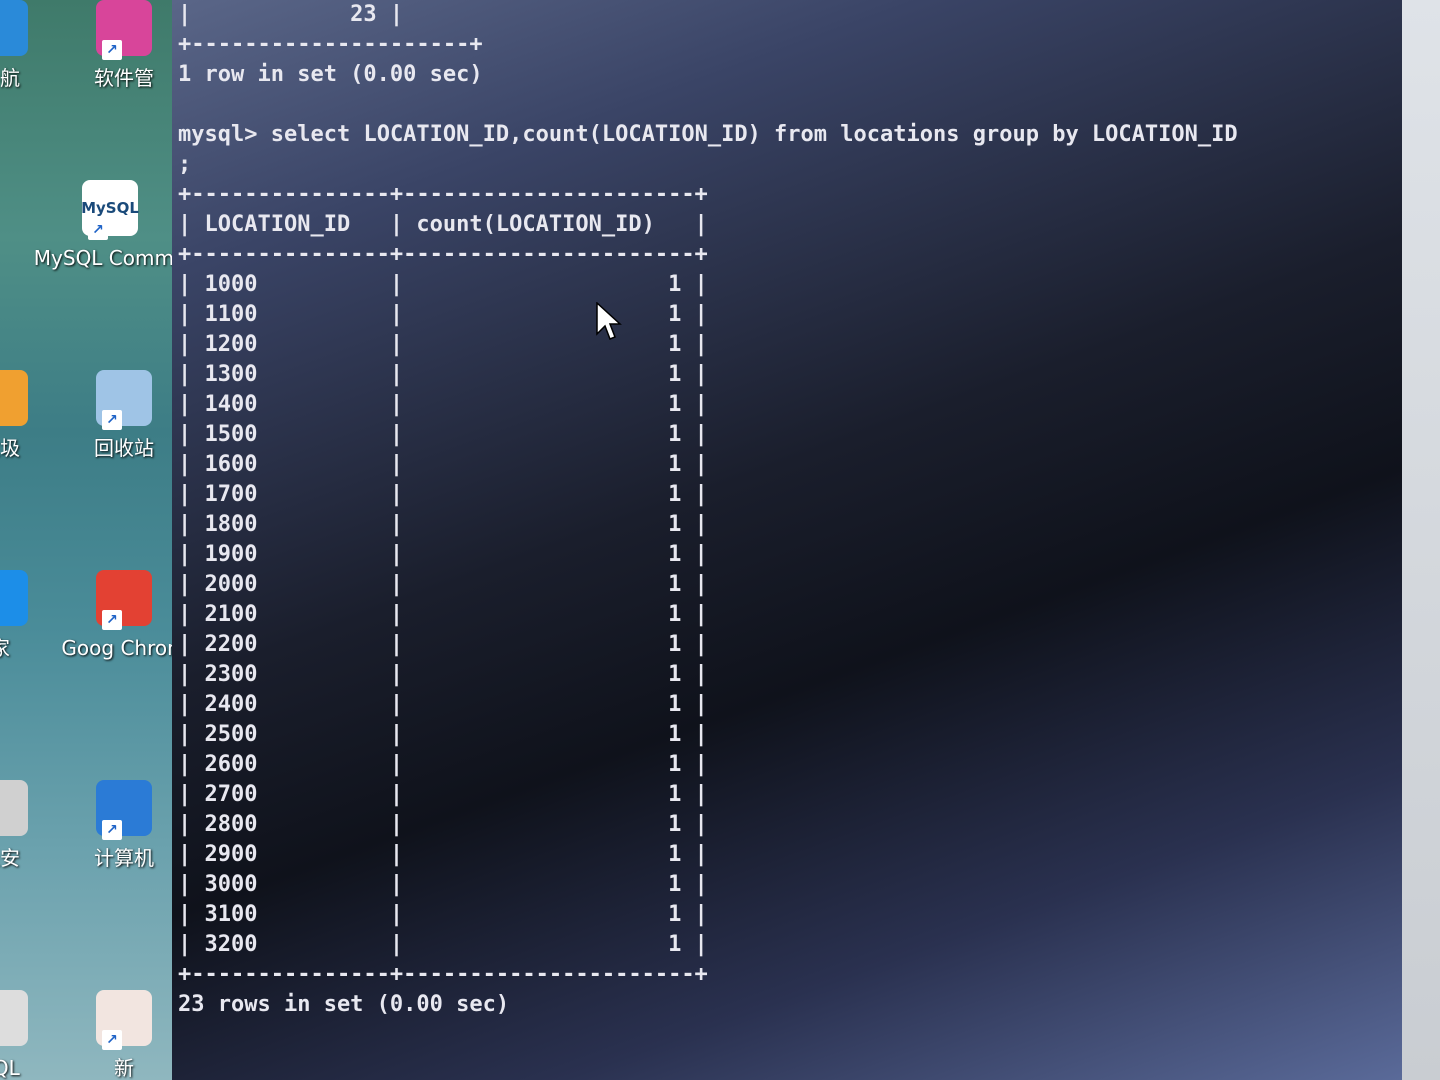  Describe the element at coordinates (443, 854) in the screenshot. I see `table-row: | 2900 | 1 |` at that location.